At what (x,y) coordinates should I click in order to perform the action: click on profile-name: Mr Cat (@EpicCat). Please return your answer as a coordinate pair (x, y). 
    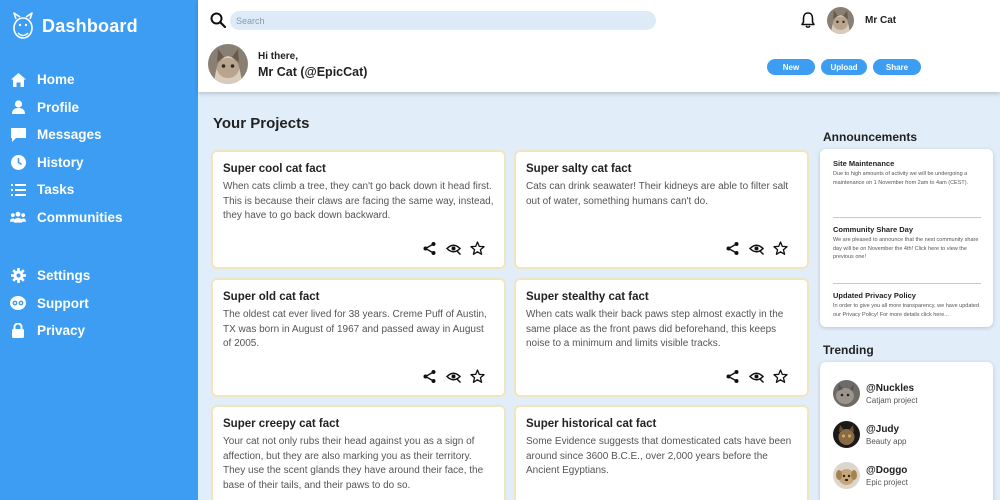
    Looking at the image, I should click on (313, 72).